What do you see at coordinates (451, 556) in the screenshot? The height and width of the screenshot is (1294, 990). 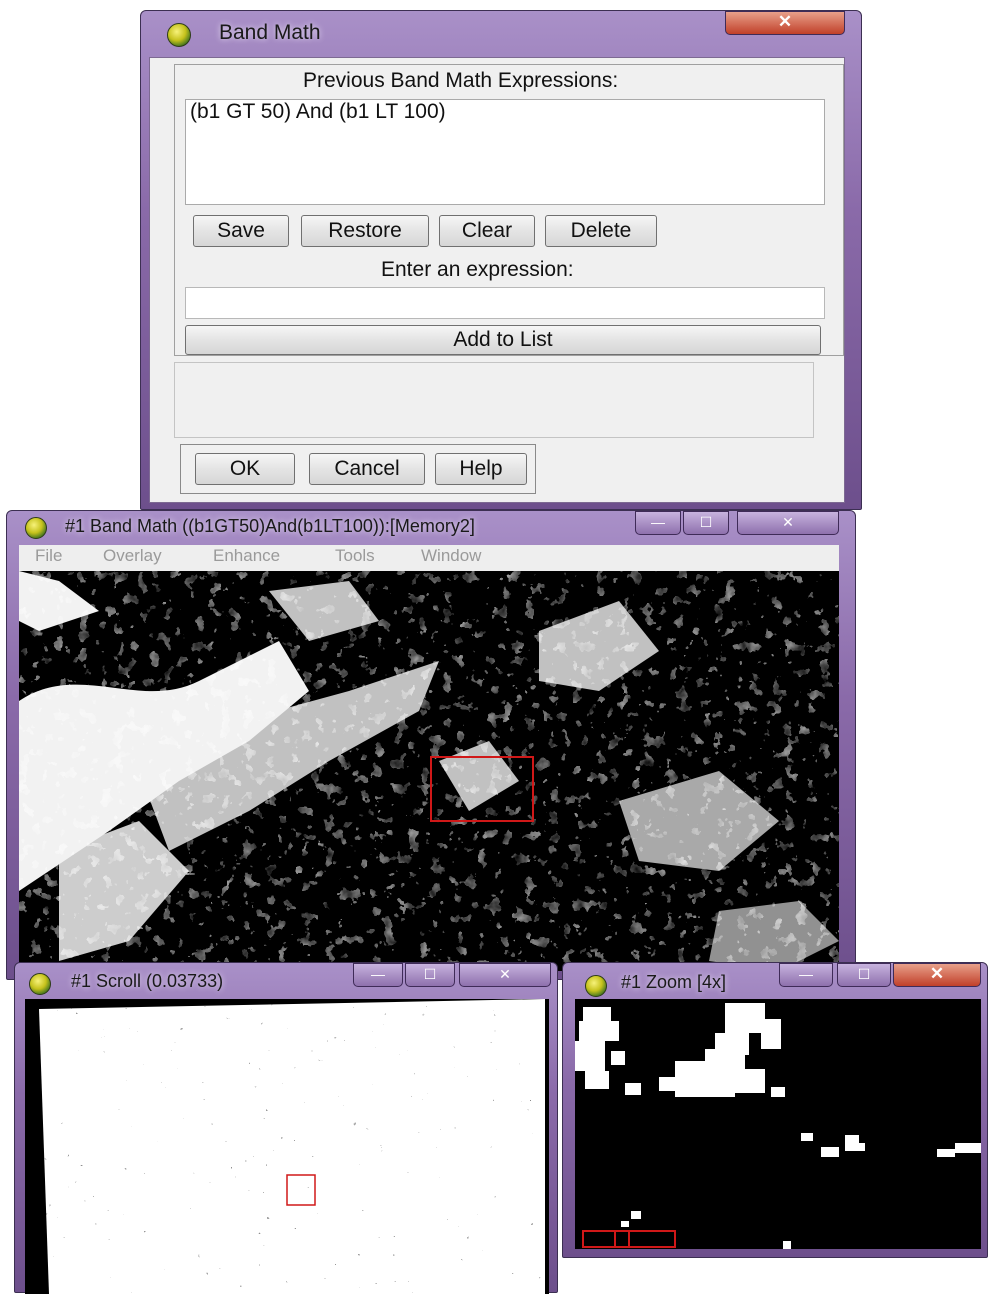 I see `menu-window: Window` at bounding box center [451, 556].